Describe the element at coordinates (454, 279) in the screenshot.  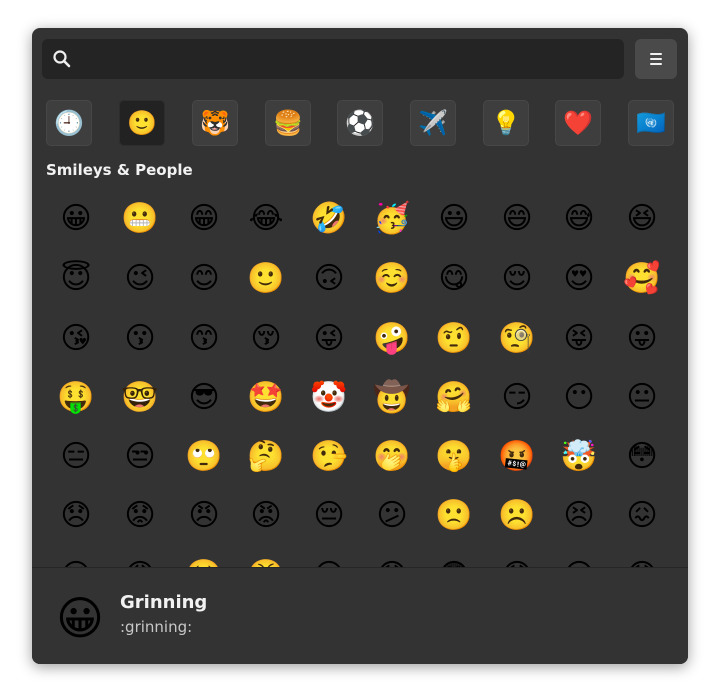
I see `emoji-button: 😋` at that location.